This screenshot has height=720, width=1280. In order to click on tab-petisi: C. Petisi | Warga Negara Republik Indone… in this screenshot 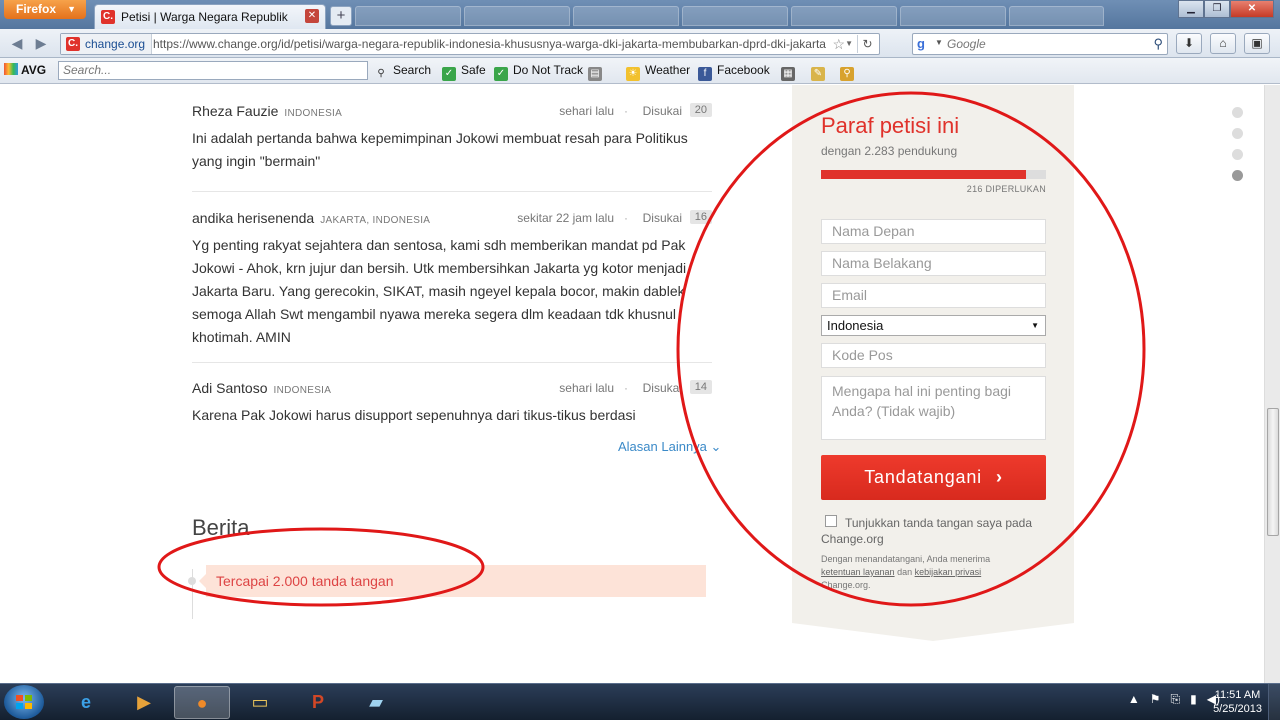, I will do `click(210, 16)`.